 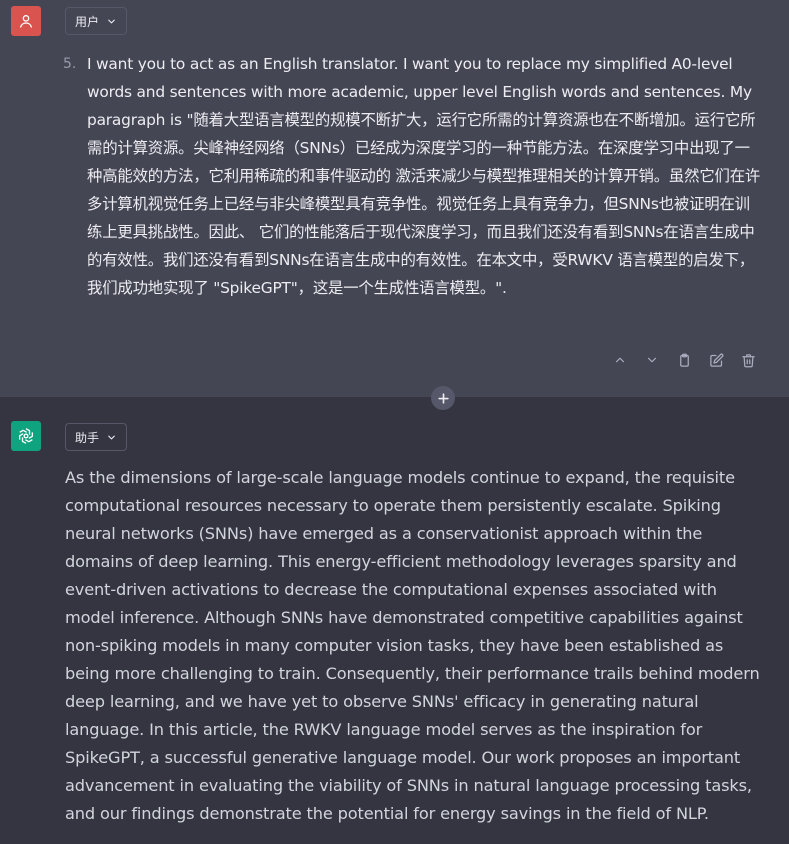 I want to click on chevron-up-icon, so click(x=620, y=360).